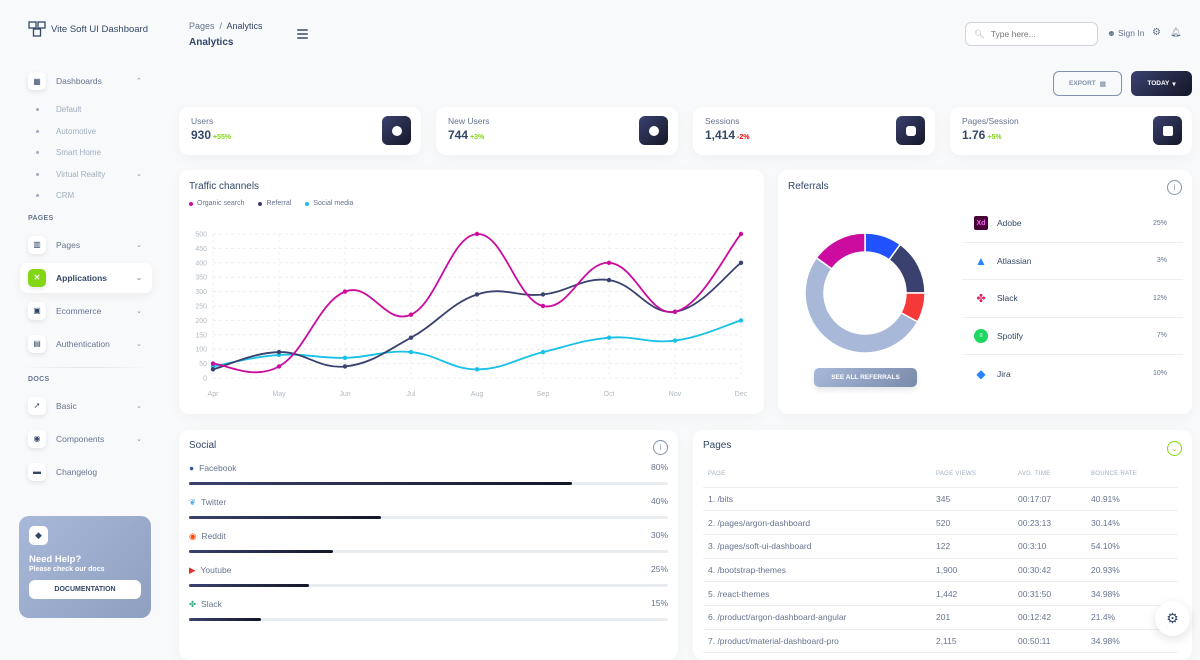  What do you see at coordinates (94, 132) in the screenshot?
I see `sidebar-subitem-automotive: Automotive` at bounding box center [94, 132].